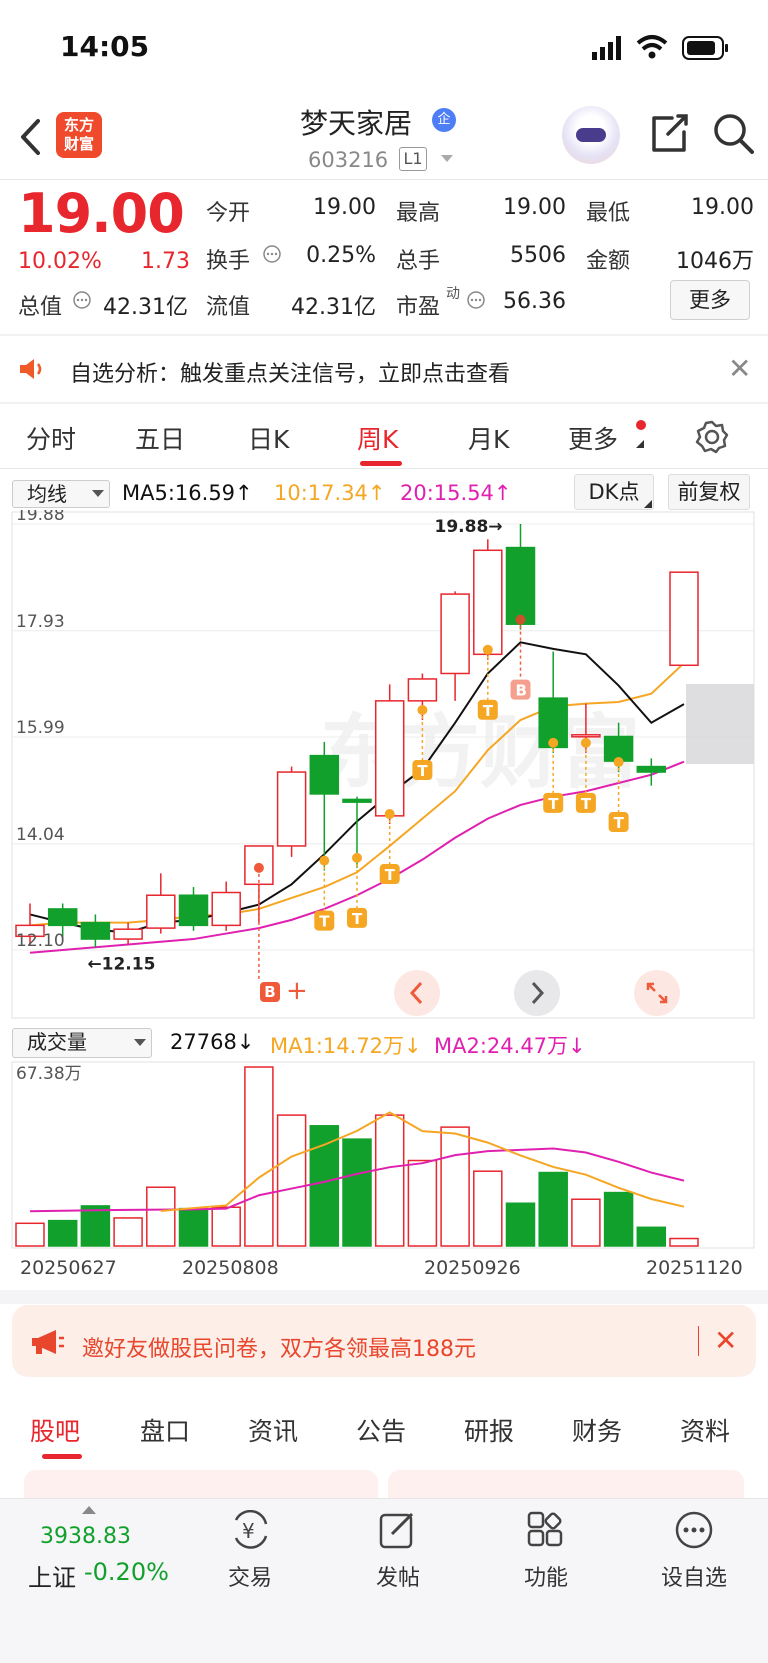  What do you see at coordinates (710, 300) in the screenshot?
I see `more-button: 更多` at bounding box center [710, 300].